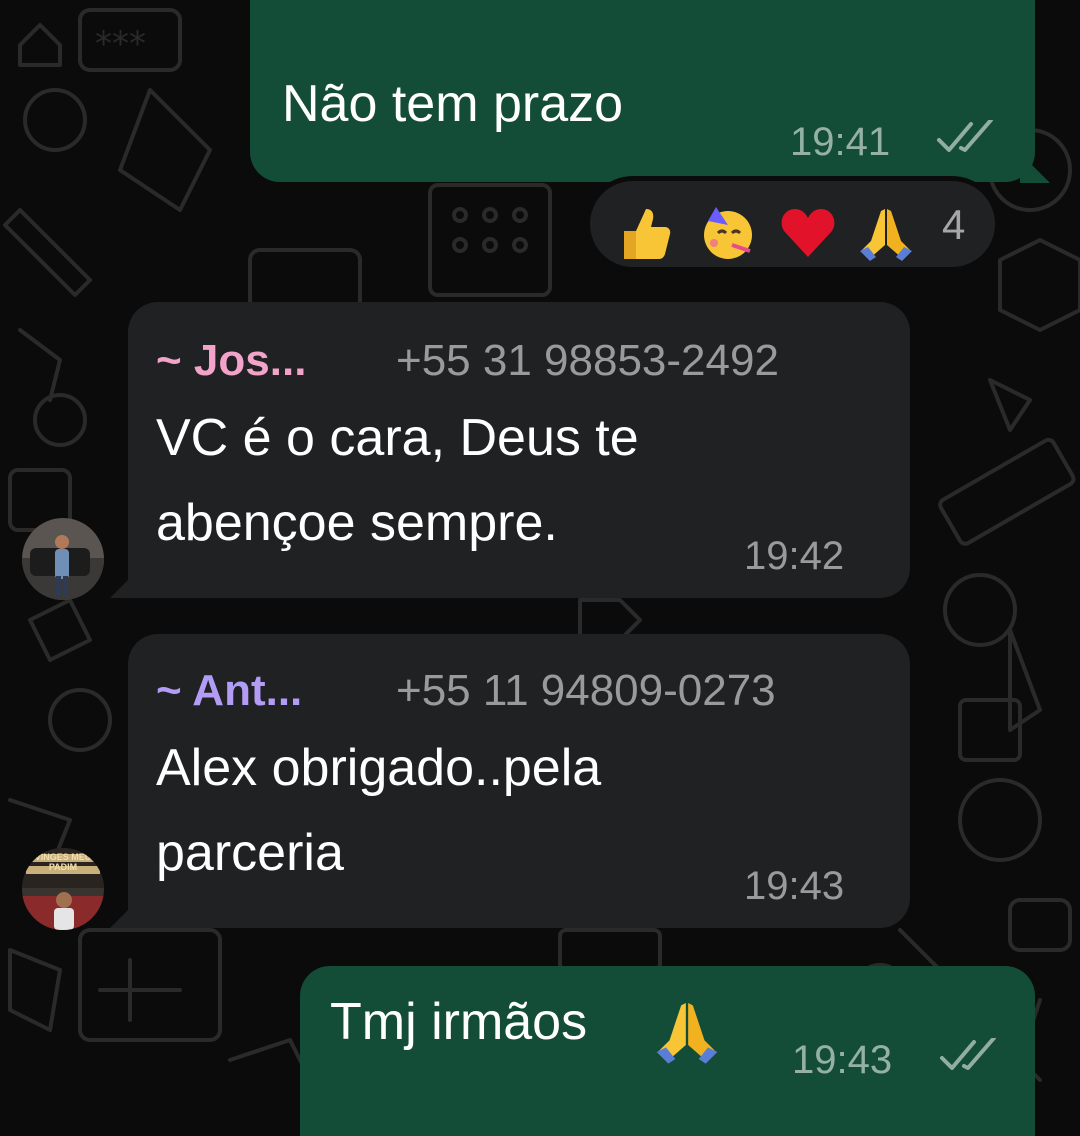 This screenshot has height=1136, width=1080. I want to click on outgoing-message-bubble: Não tem prazo 19:41, so click(642, 91).